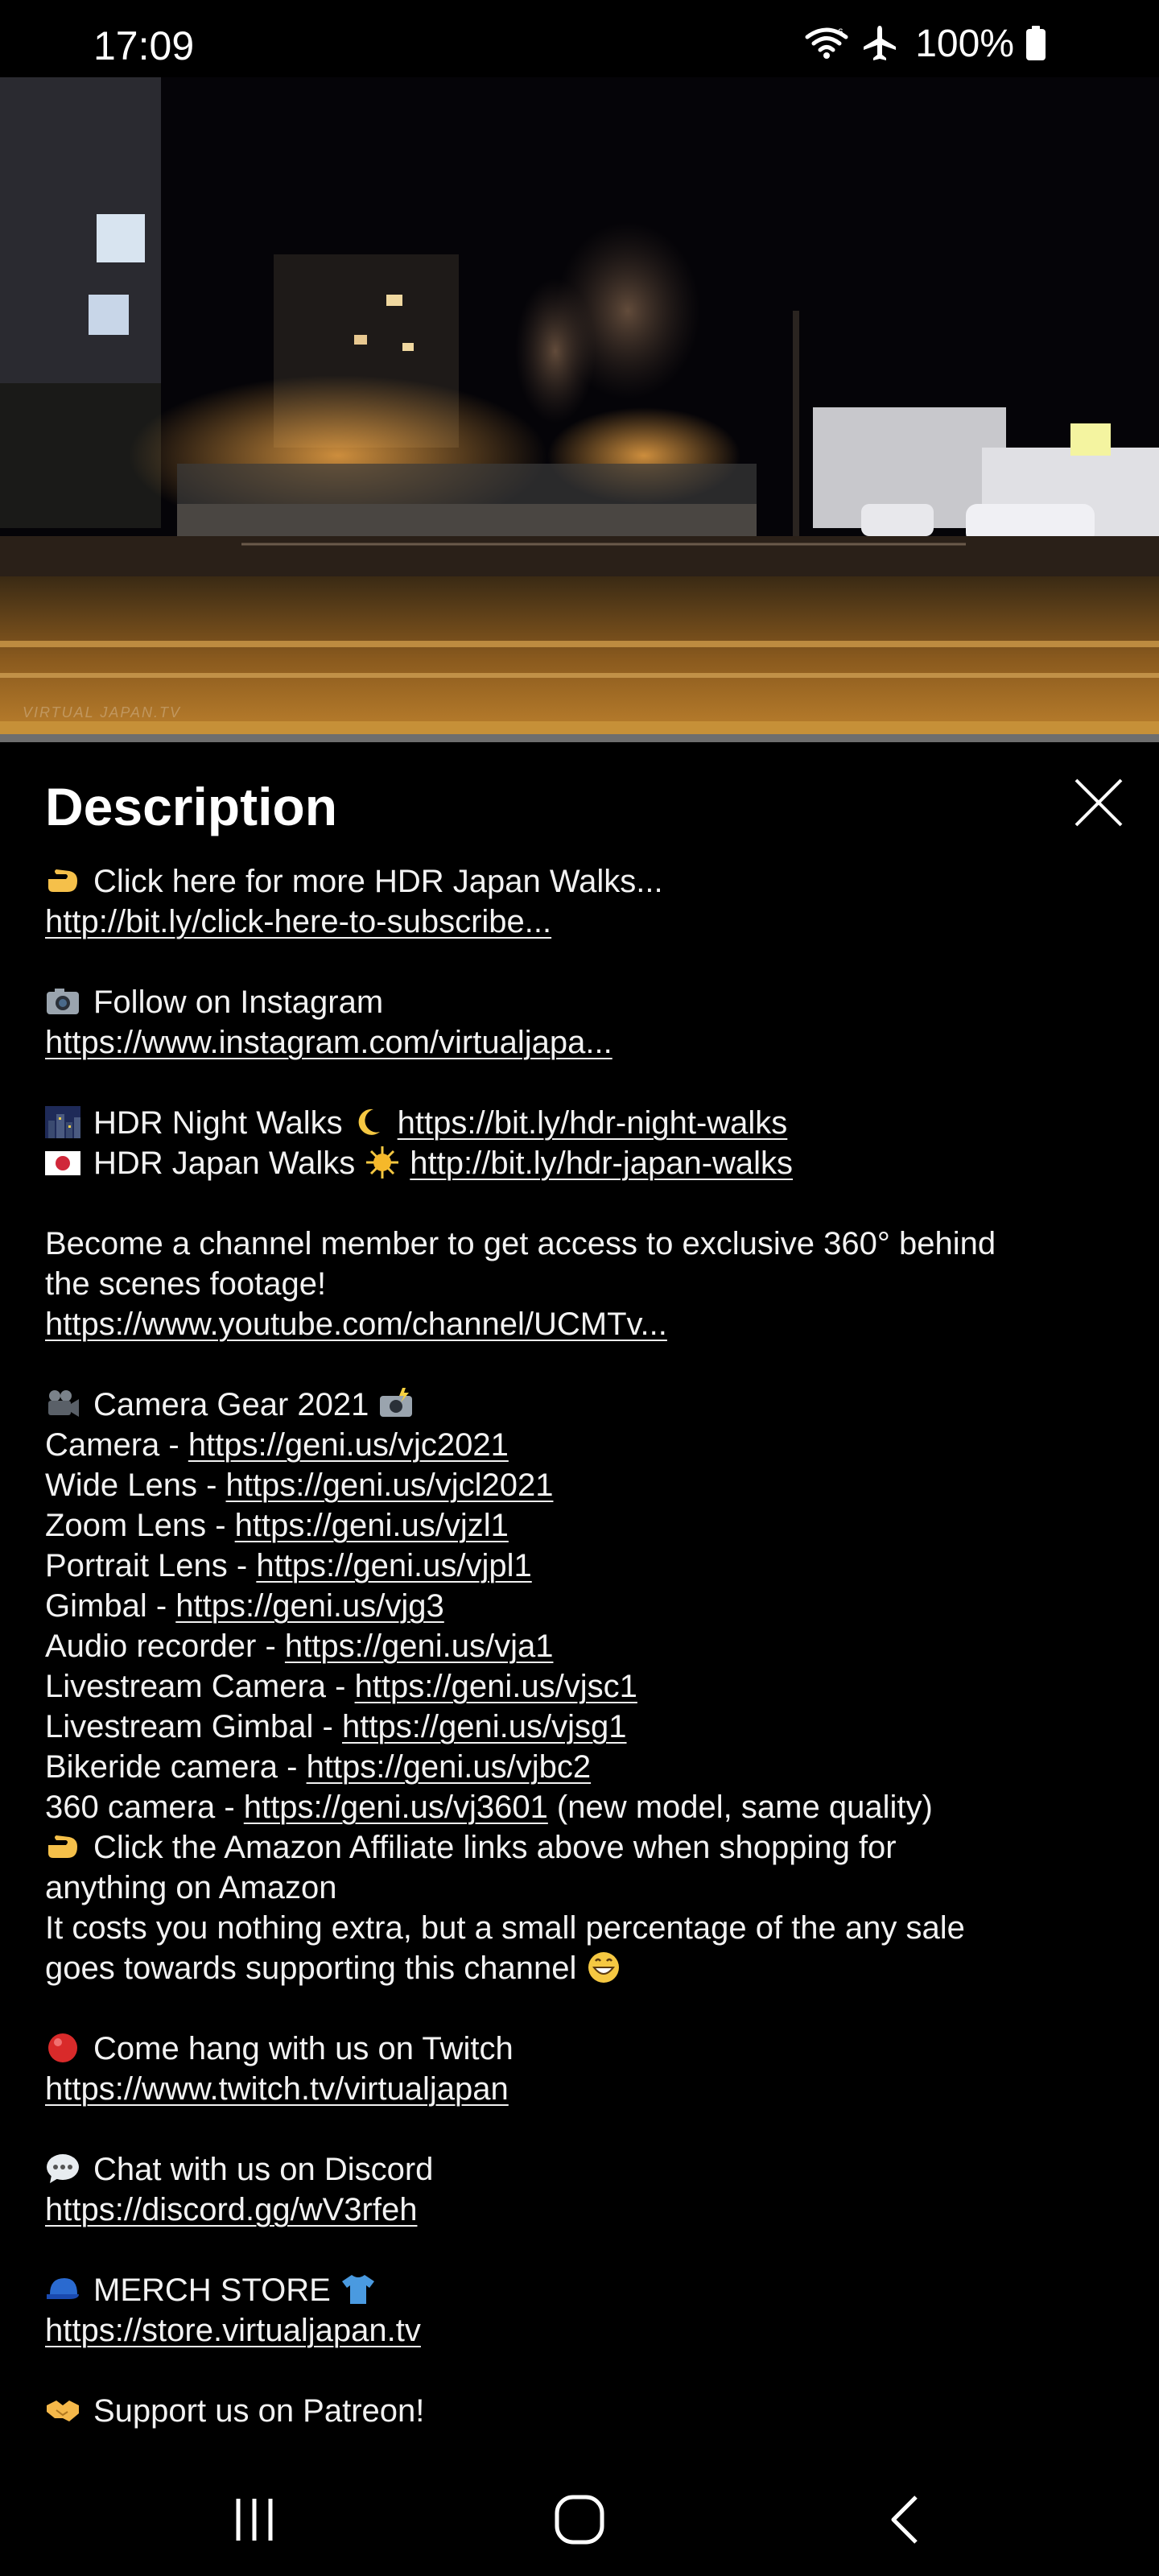 This screenshot has width=1159, height=2576. What do you see at coordinates (396, 1404) in the screenshot?
I see `camera-flash-icon` at bounding box center [396, 1404].